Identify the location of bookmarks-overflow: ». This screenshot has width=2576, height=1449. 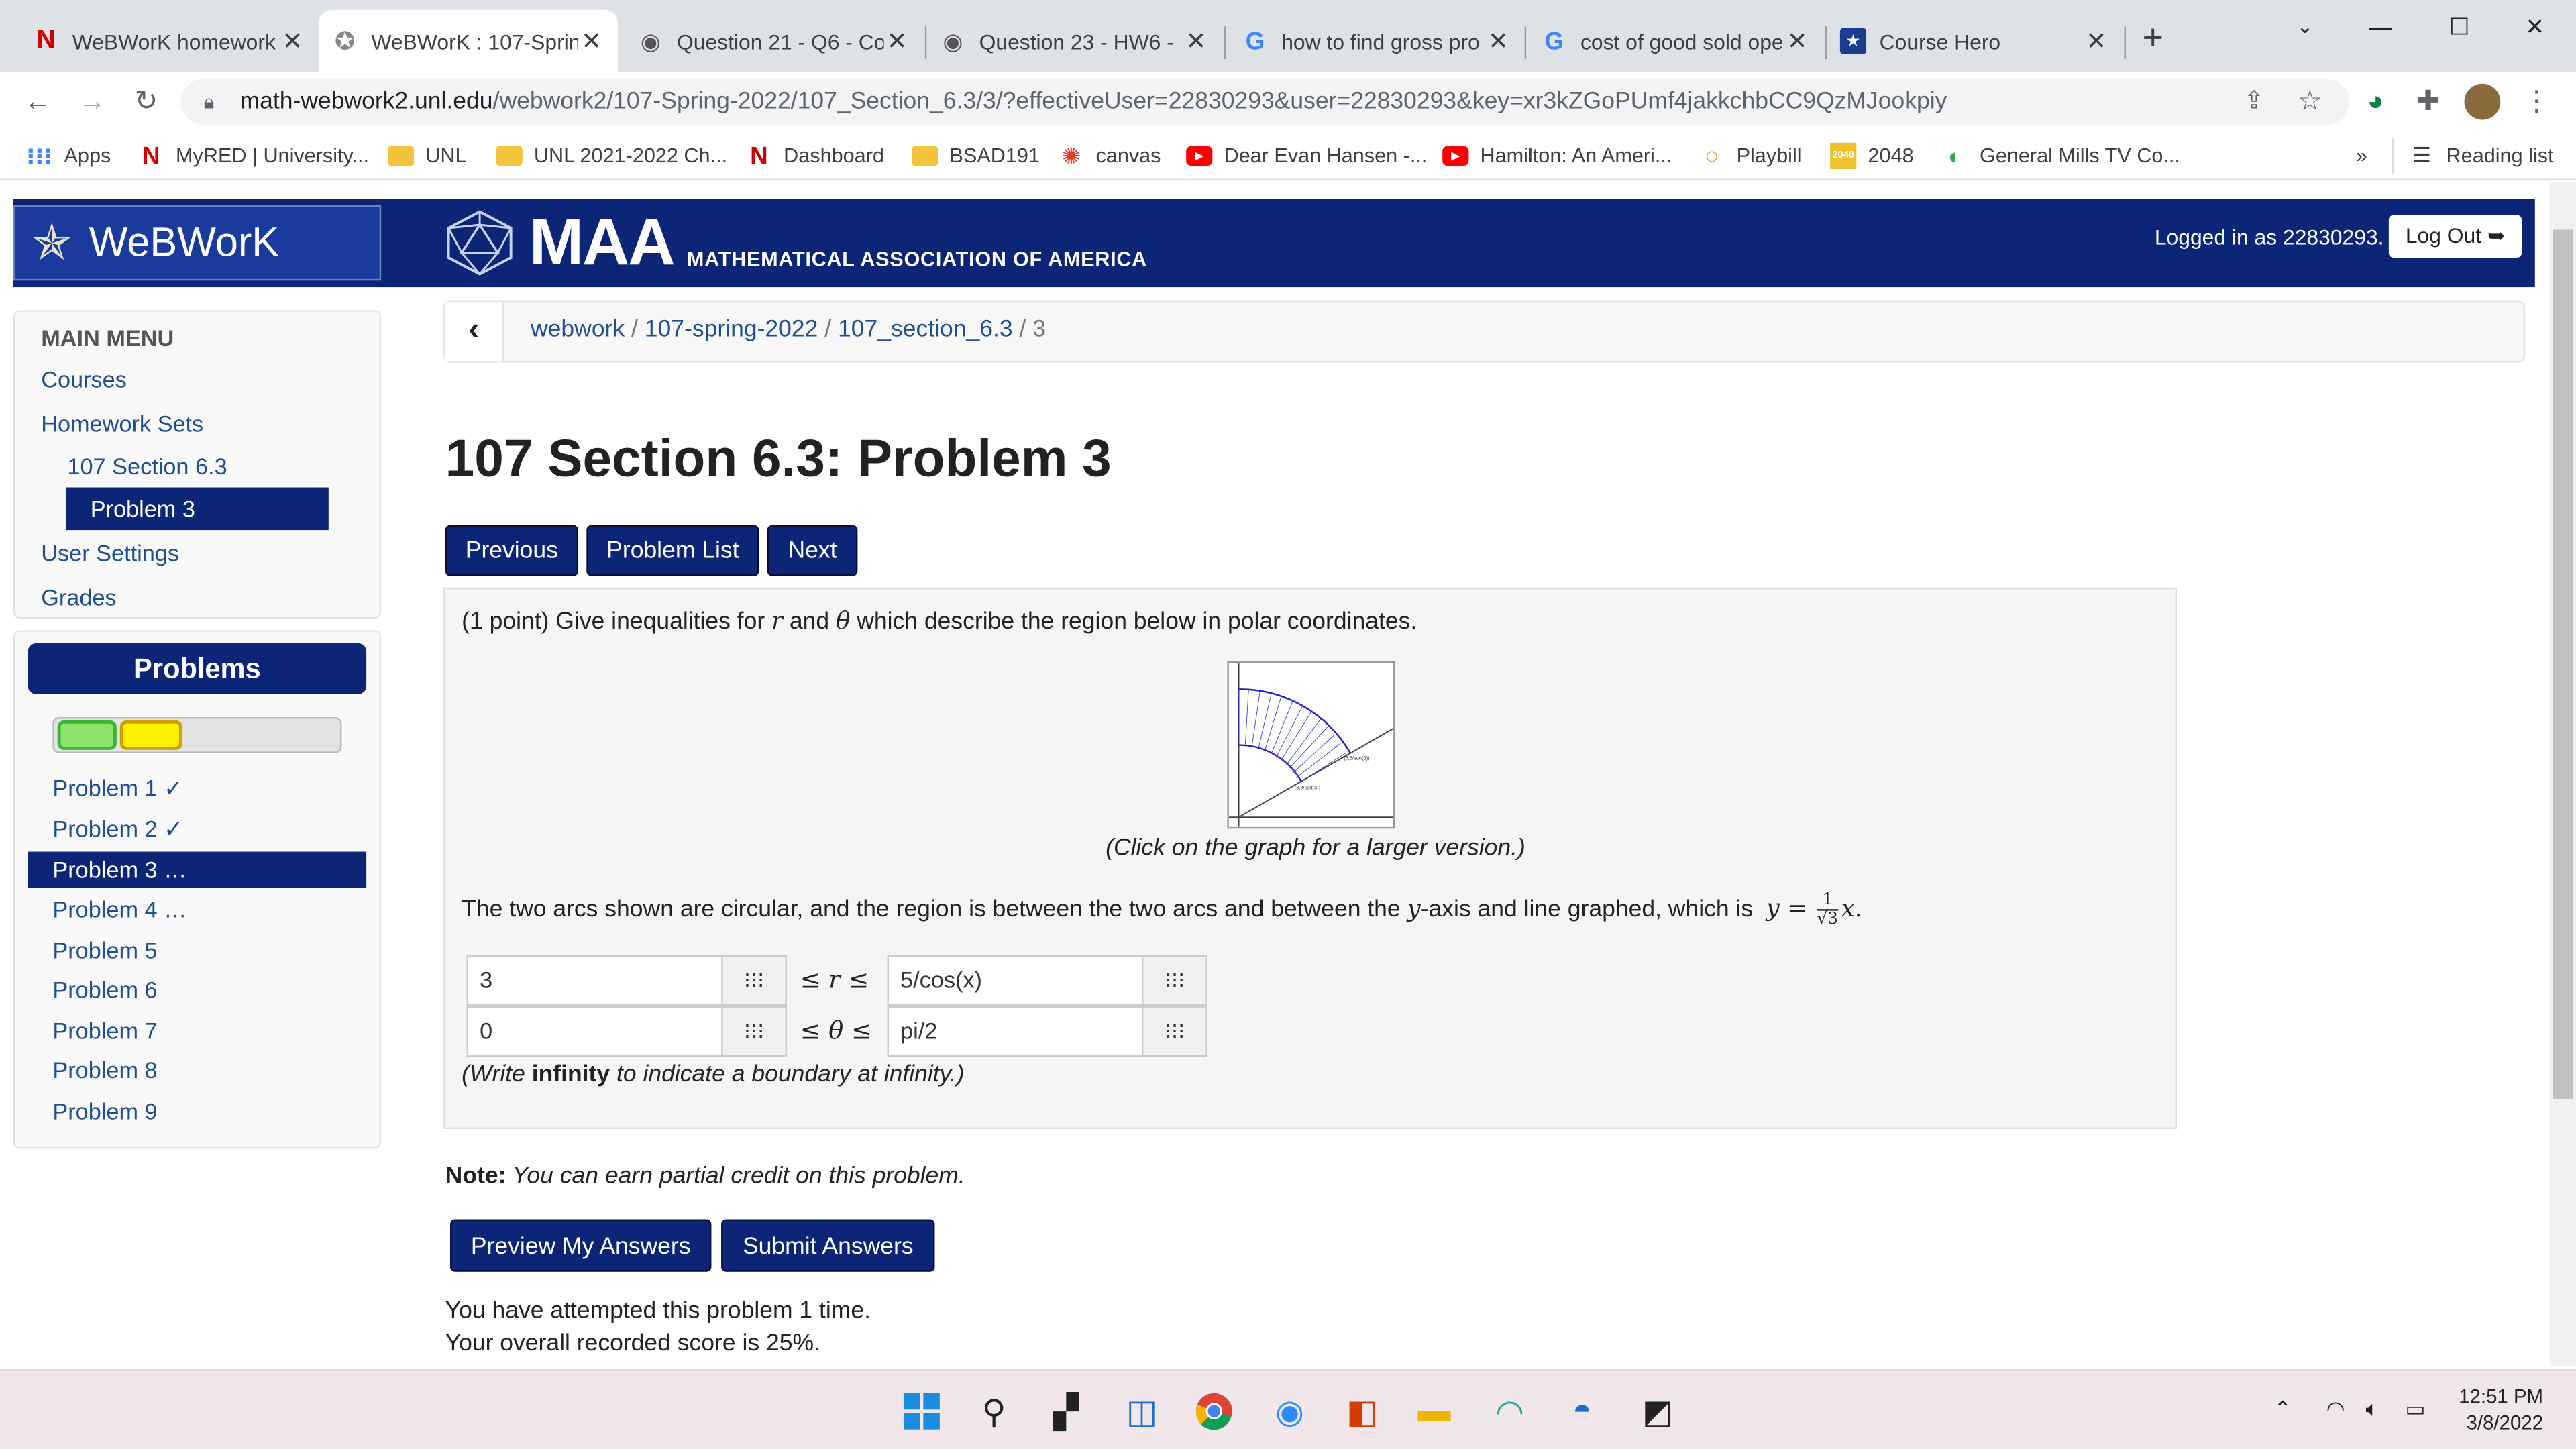
(2361, 155).